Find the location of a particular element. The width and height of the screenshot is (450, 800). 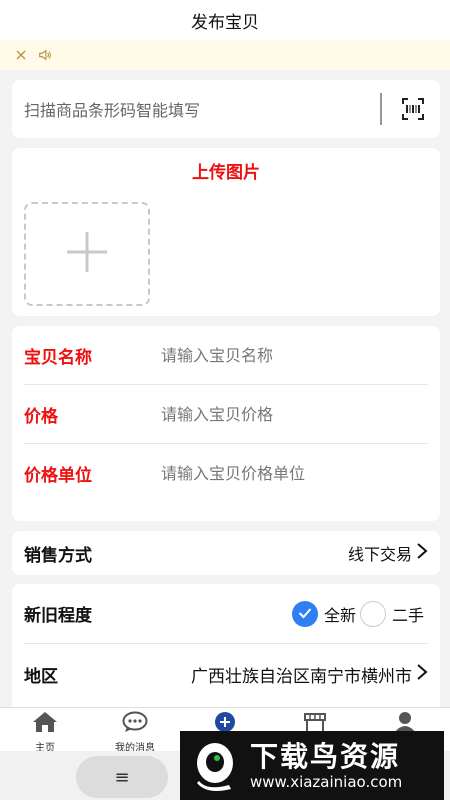

tab-messages: 我的消息 is located at coordinates (135, 731).